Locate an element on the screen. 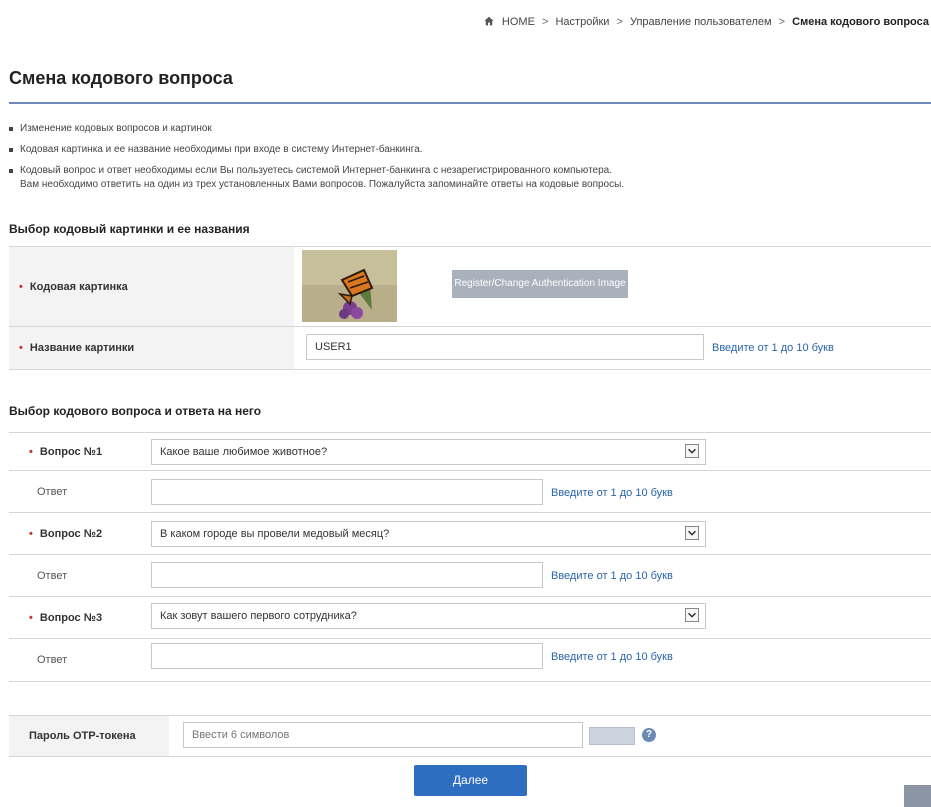 This screenshot has width=931, height=807. help-icon: ? is located at coordinates (649, 735).